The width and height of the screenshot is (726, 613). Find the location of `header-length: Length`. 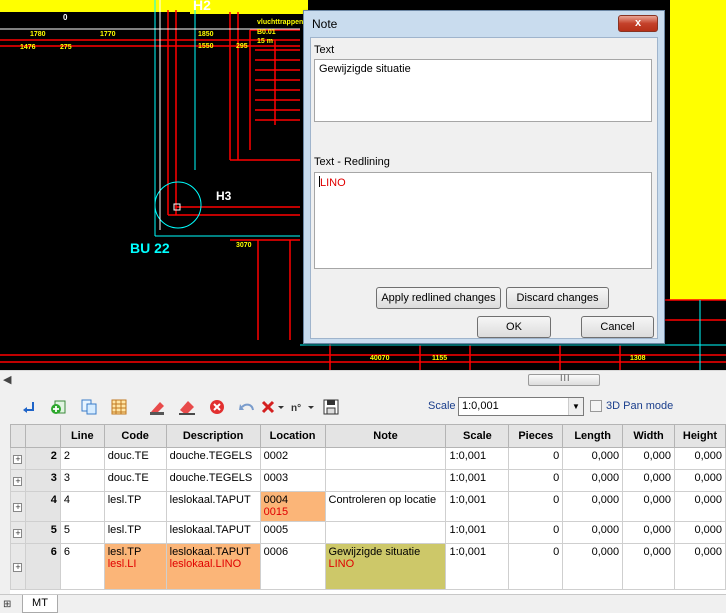

header-length: Length is located at coordinates (593, 436).